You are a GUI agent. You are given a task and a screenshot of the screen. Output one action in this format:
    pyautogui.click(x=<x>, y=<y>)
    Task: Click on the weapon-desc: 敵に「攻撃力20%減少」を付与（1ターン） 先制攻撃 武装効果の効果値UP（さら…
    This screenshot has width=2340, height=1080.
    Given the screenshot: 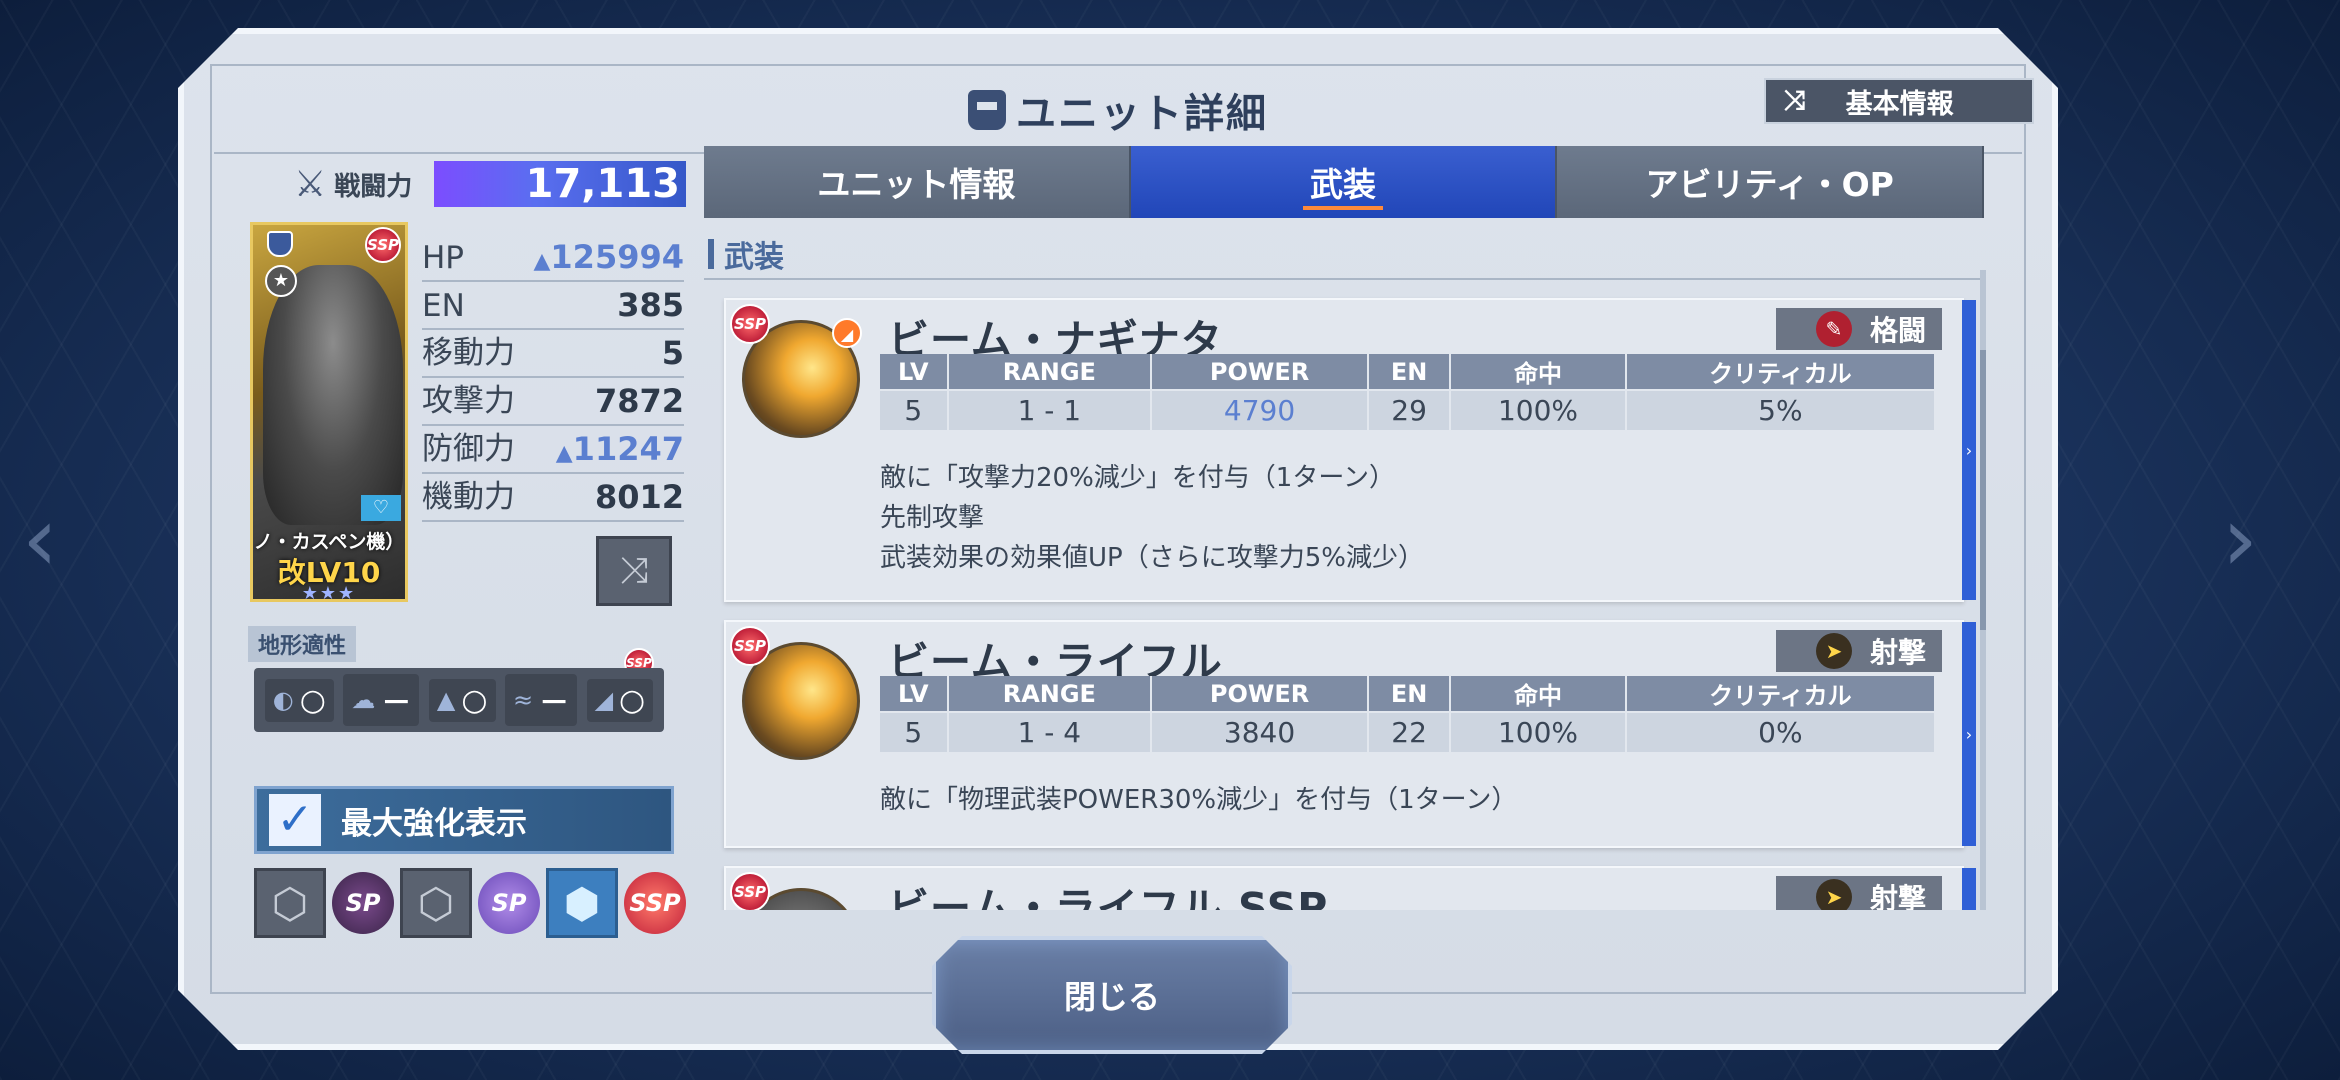 What is the action you would take?
    pyautogui.click(x=1152, y=518)
    